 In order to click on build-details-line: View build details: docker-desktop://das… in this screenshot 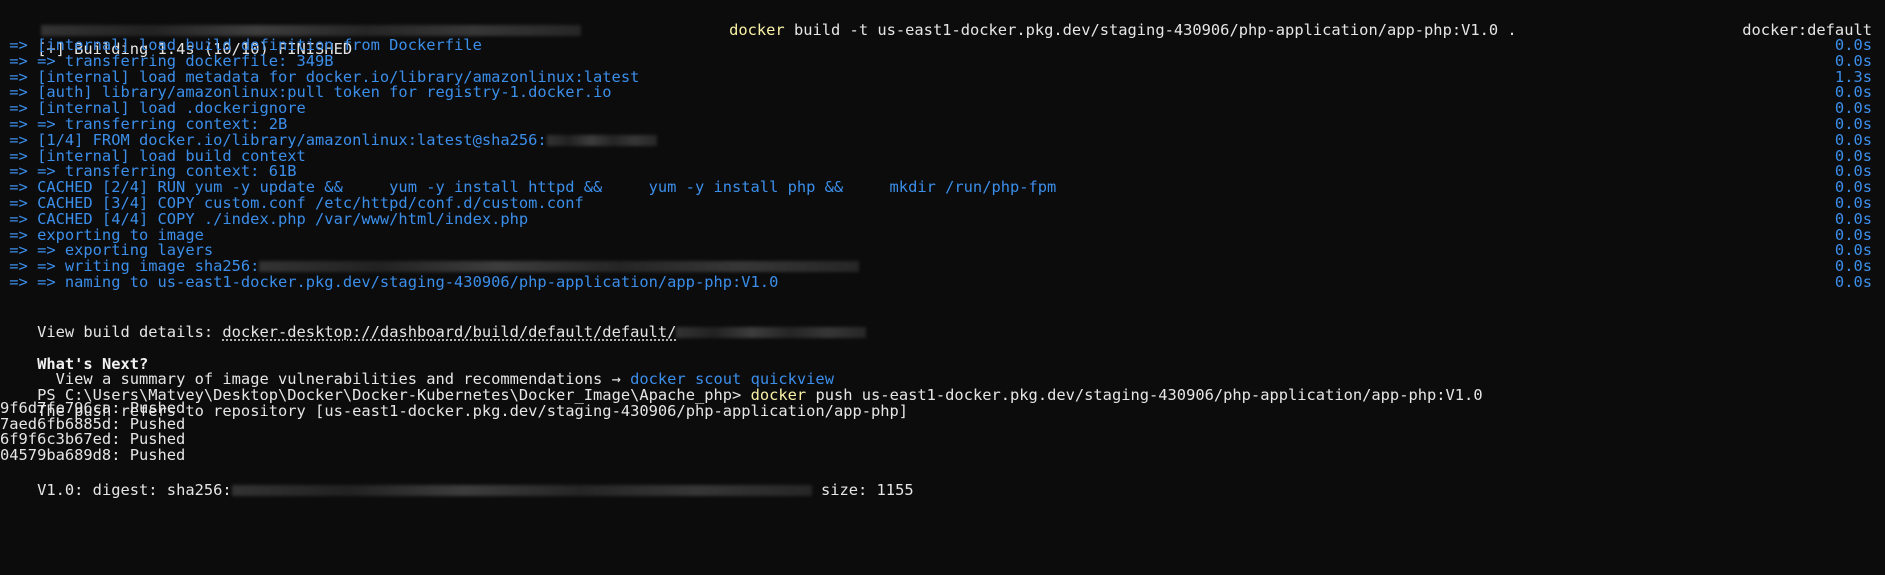, I will do `click(942, 322)`.